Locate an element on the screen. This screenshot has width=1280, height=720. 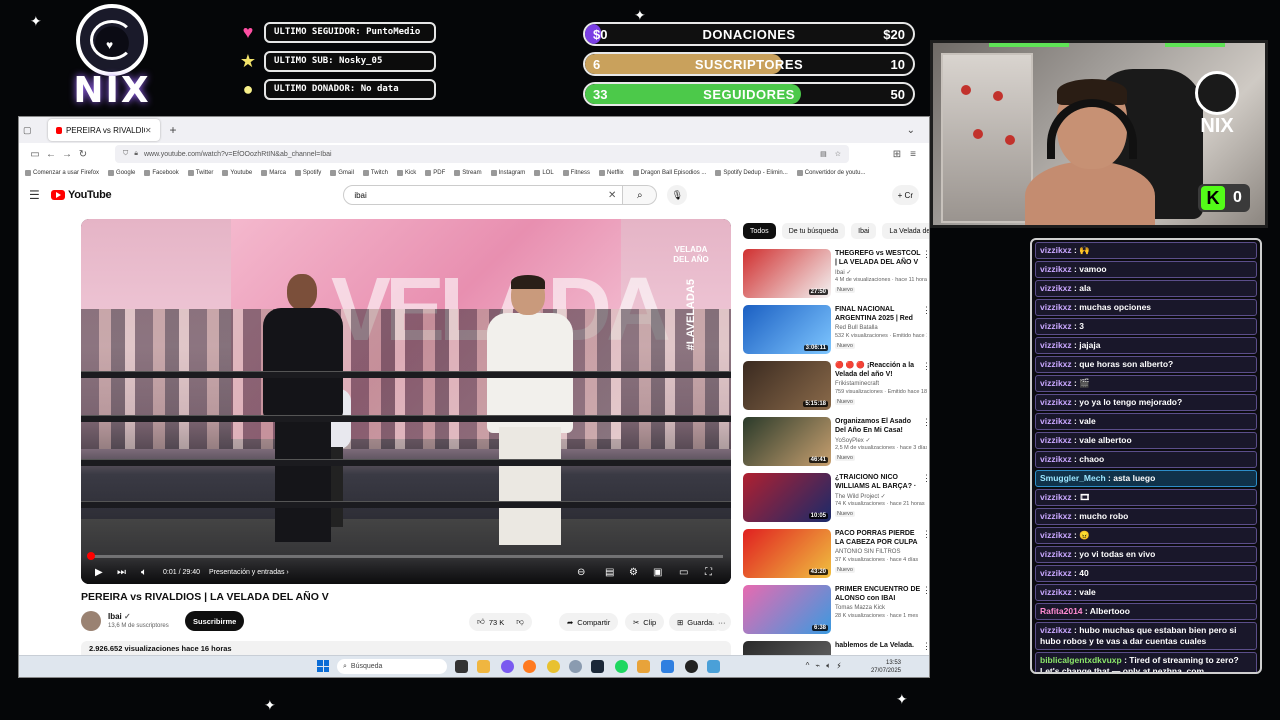
bookmark-item: Spotify is located at coordinates (307, 173).